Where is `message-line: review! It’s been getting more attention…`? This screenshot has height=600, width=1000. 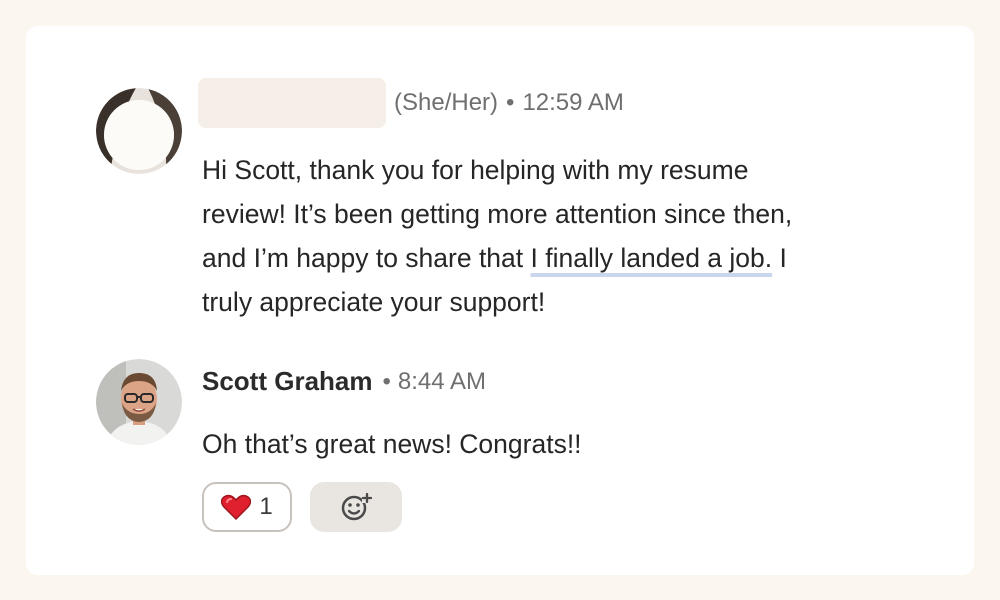
message-line: review! It’s been getting more attention… is located at coordinates (497, 214).